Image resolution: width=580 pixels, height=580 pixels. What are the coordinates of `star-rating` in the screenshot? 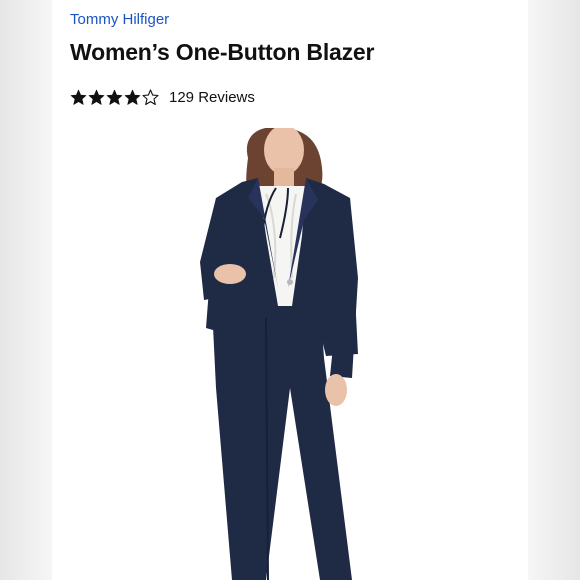 It's located at (114, 97).